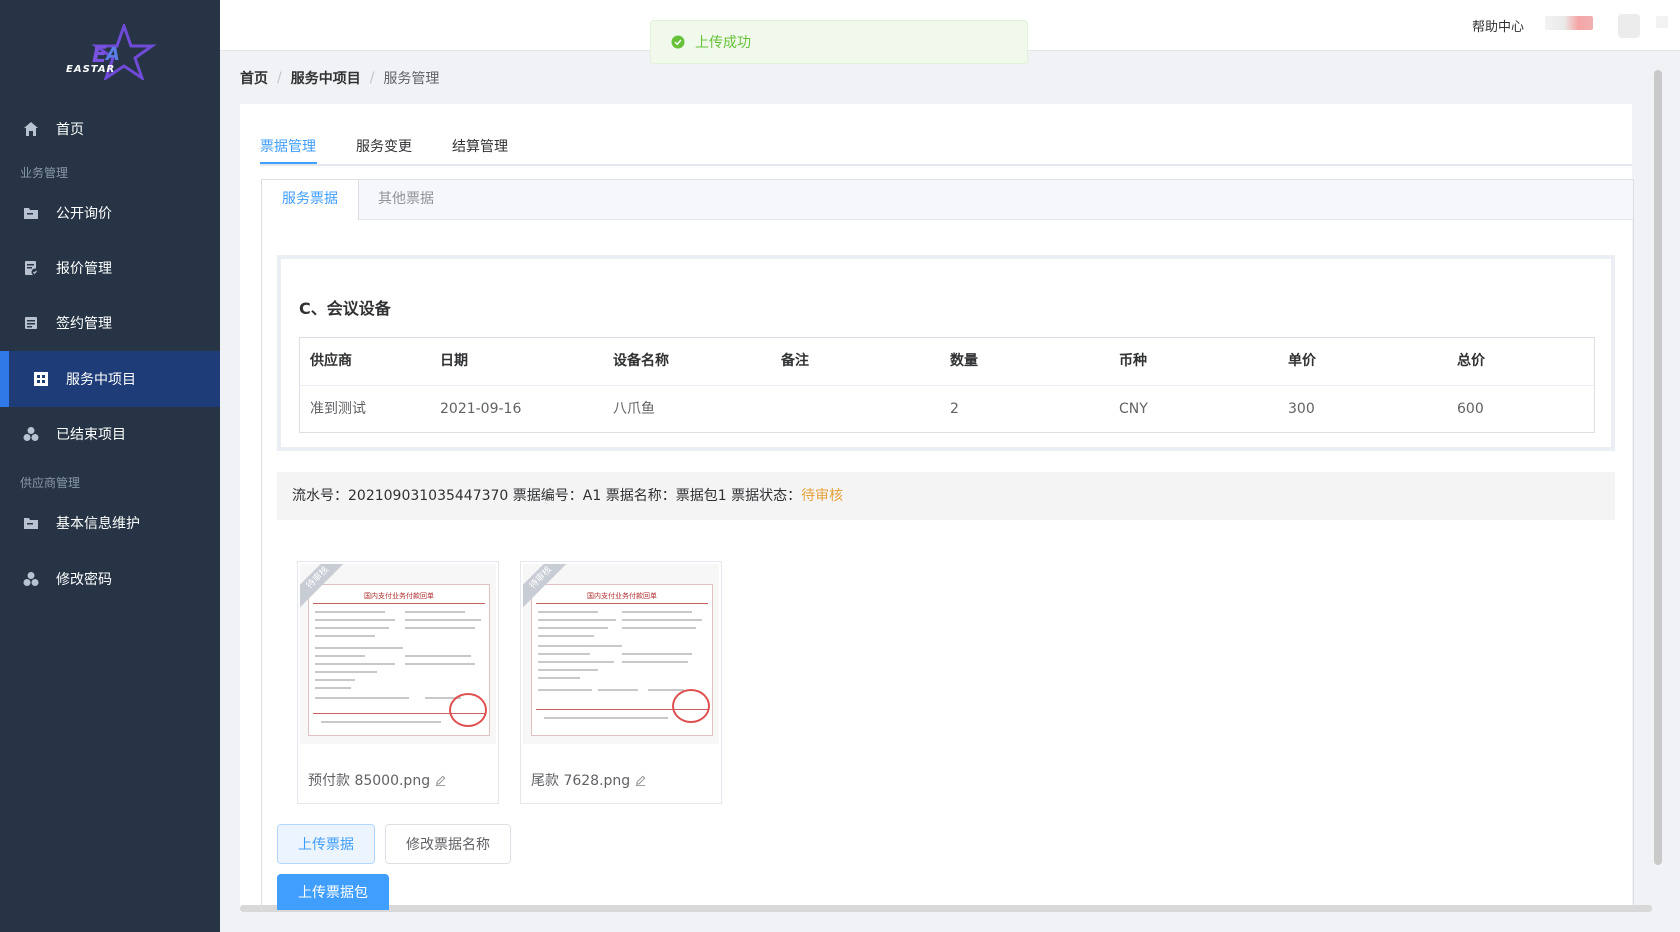 The height and width of the screenshot is (932, 1680). Describe the element at coordinates (547, 496) in the screenshot. I see `ticket-number-label: 票据编号：` at that location.